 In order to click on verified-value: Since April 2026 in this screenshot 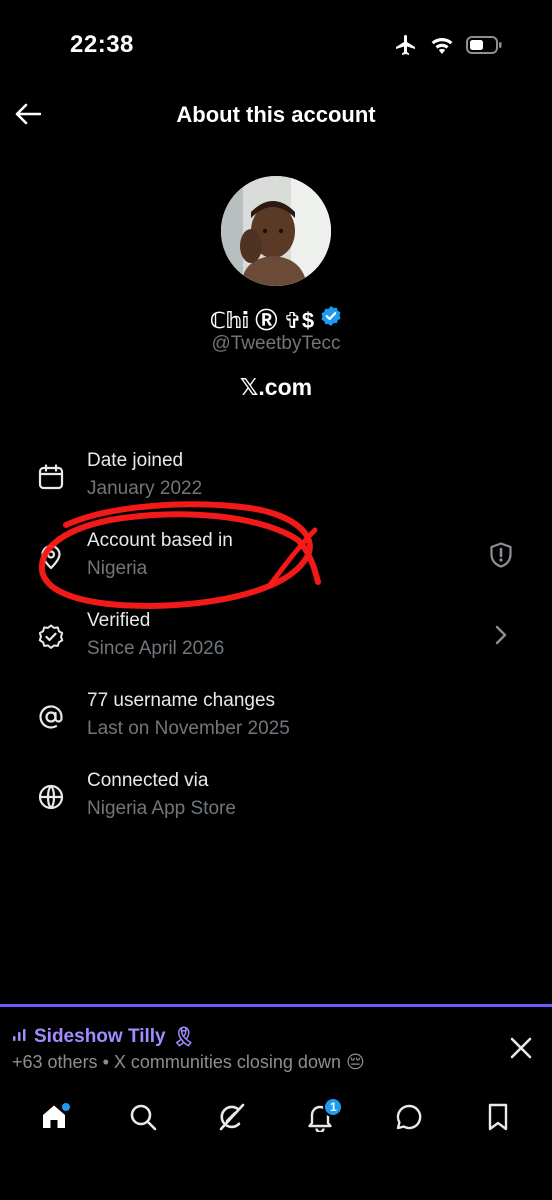, I will do `click(156, 648)`.